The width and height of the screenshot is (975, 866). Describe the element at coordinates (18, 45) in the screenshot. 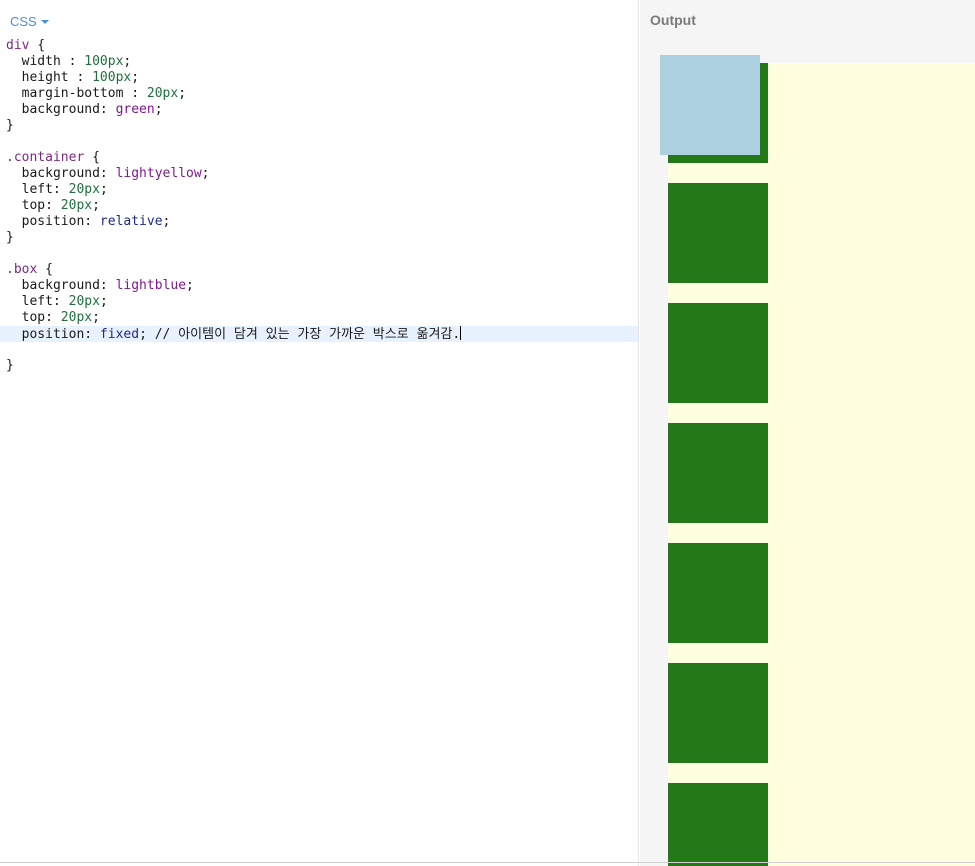

I see `code-token: div` at that location.